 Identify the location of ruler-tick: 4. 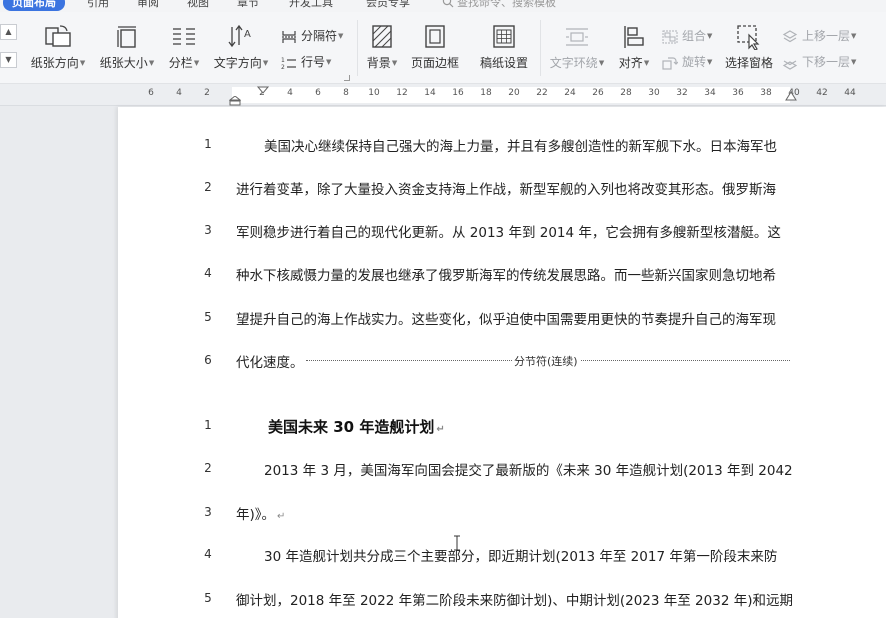
(179, 93).